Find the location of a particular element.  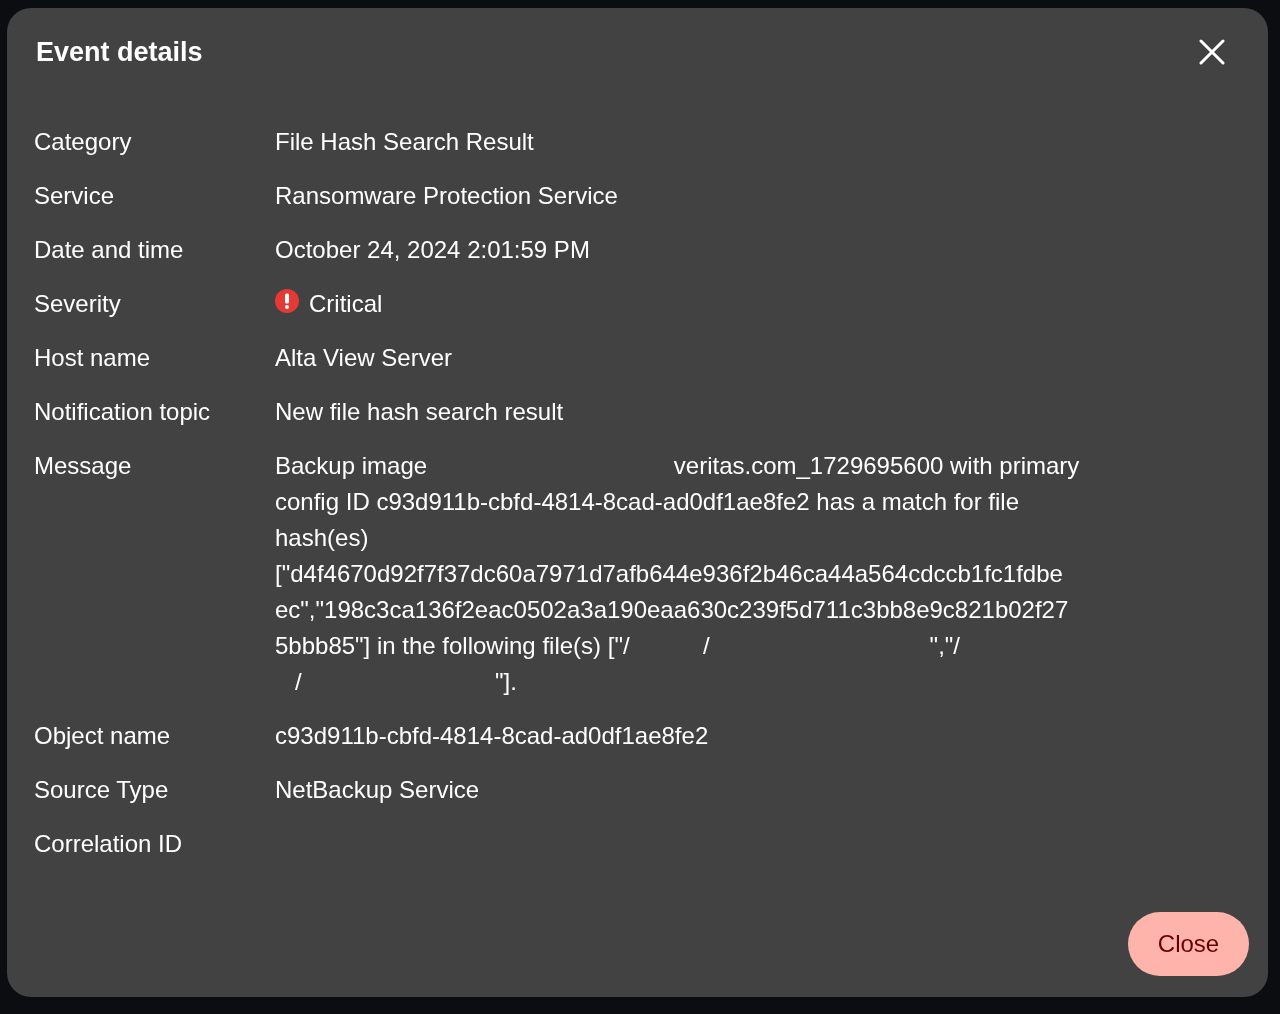

detail-label: Message is located at coordinates (83, 466).